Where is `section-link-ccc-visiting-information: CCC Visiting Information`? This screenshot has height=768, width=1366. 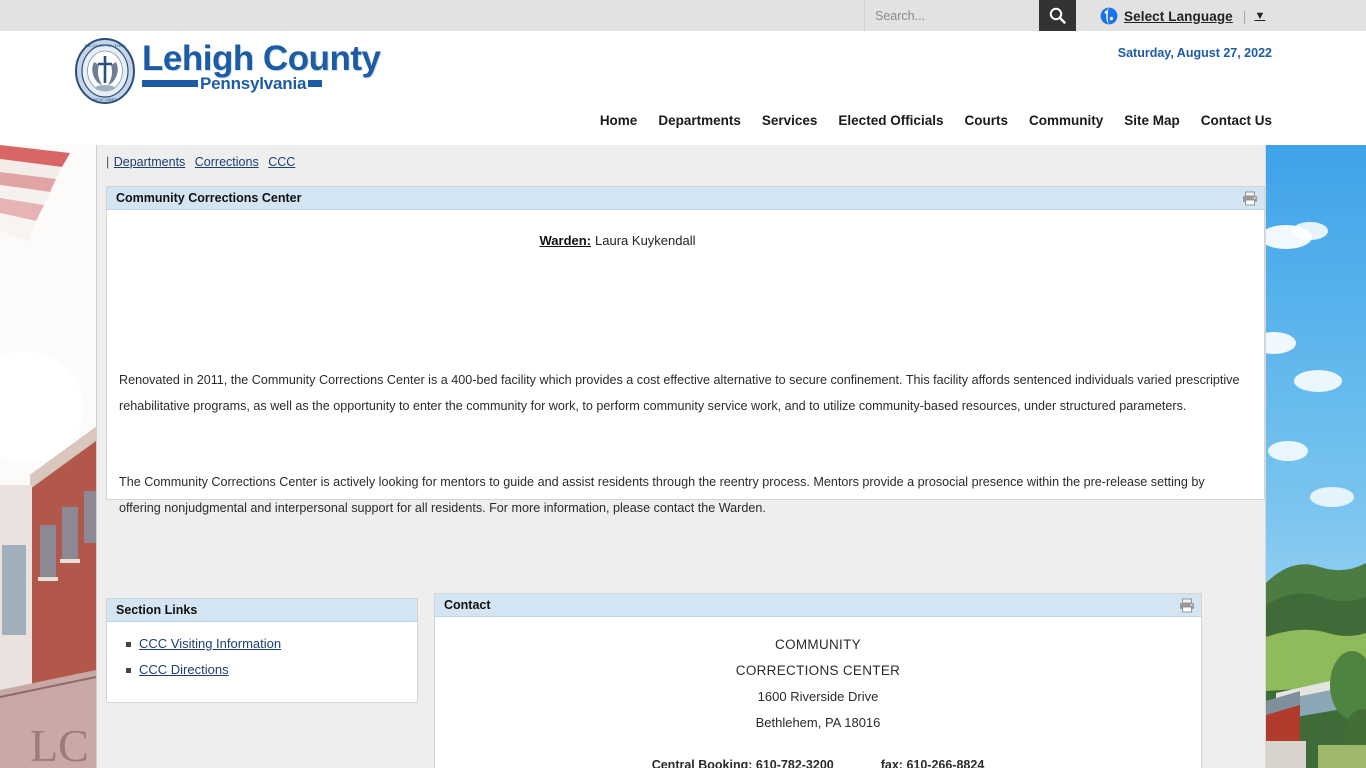 section-link-ccc-visiting-information: CCC Visiting Information is located at coordinates (210, 643).